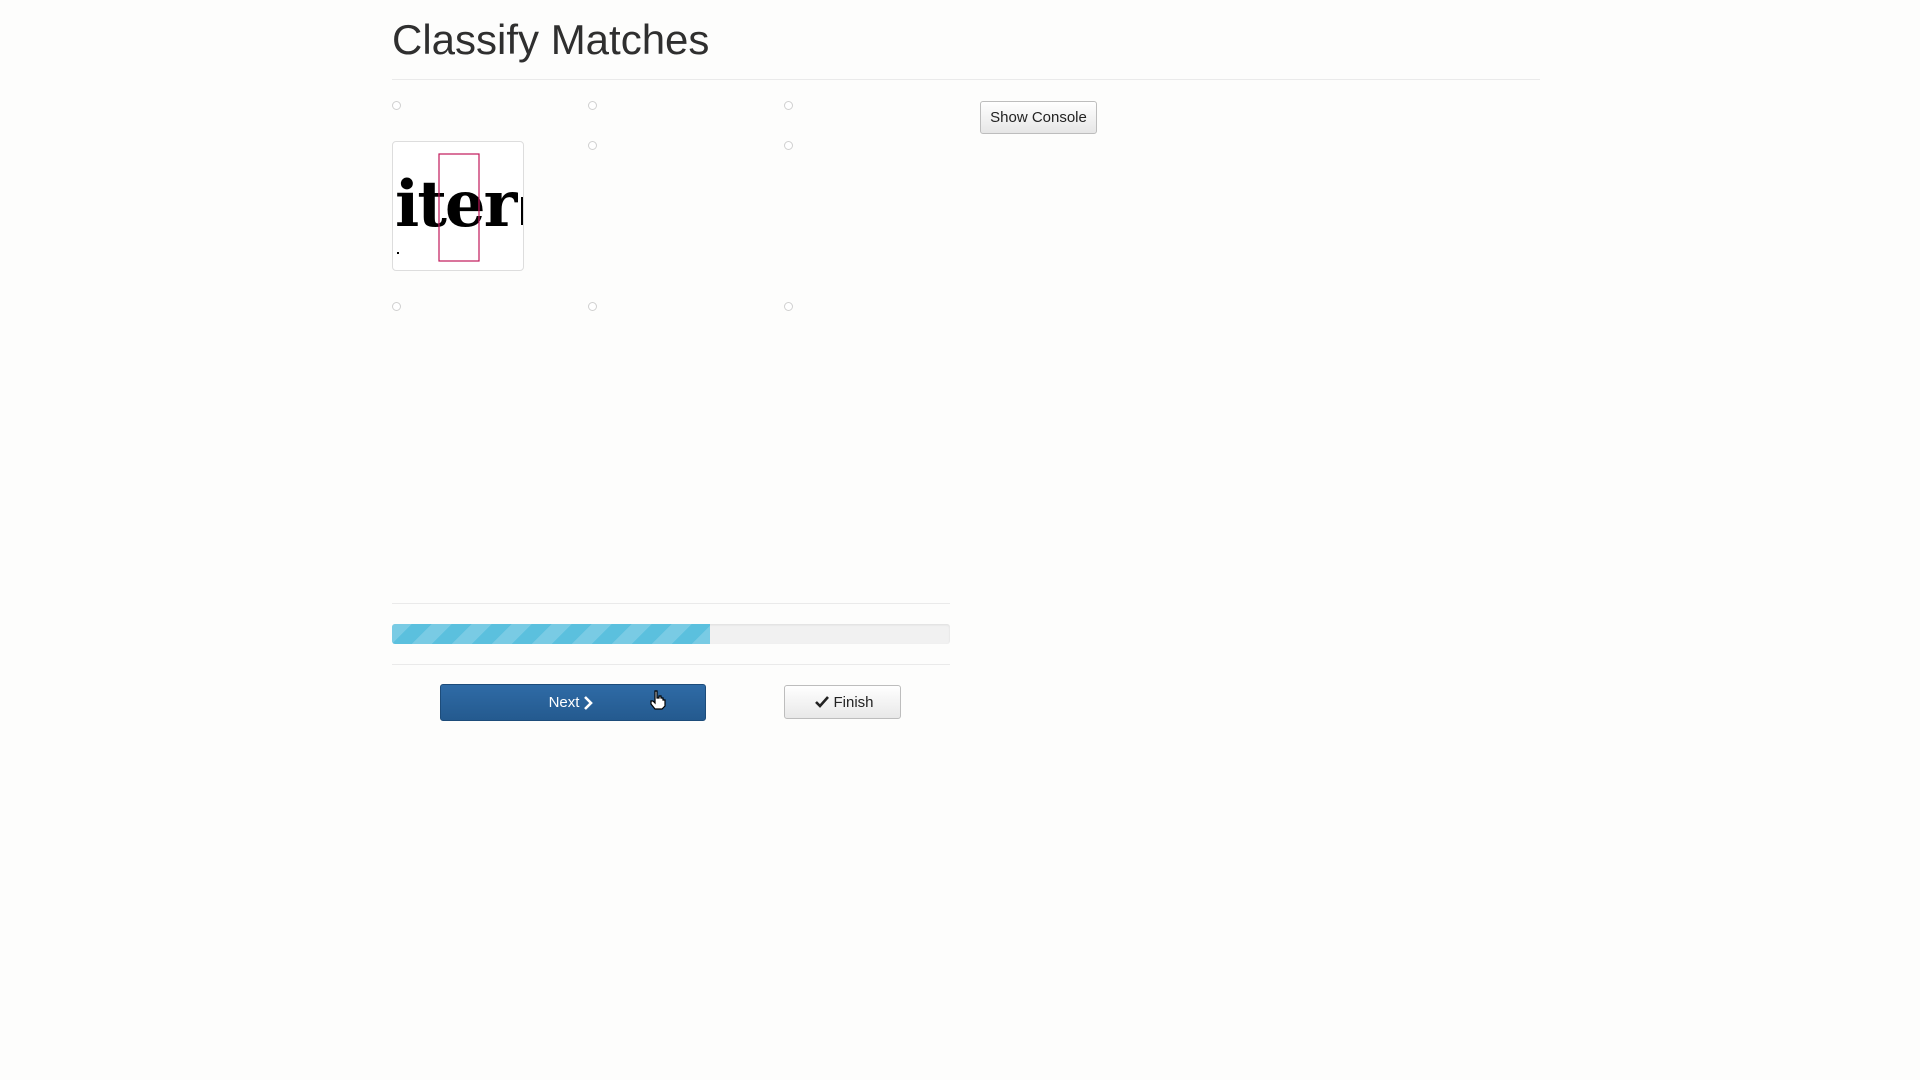 This screenshot has height=1080, width=1920. I want to click on show-console-button: Show Console, so click(1038, 117).